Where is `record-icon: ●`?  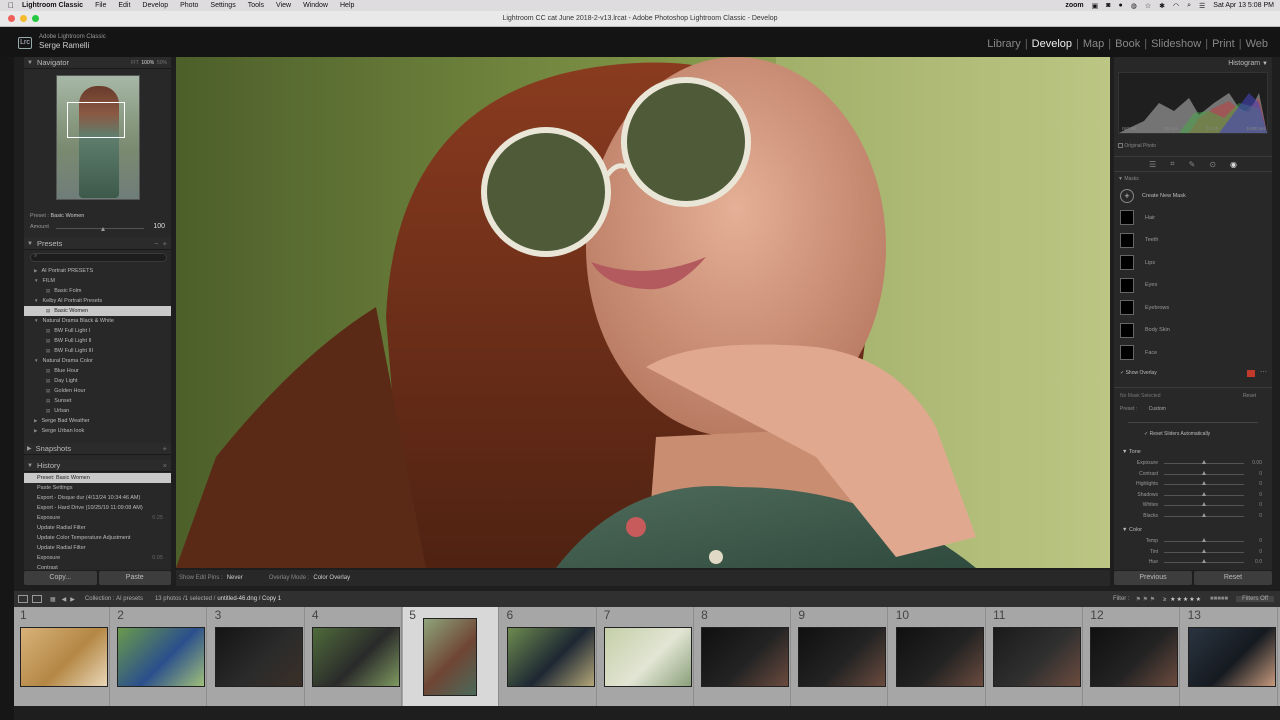
record-icon: ● is located at coordinates (1120, 5).